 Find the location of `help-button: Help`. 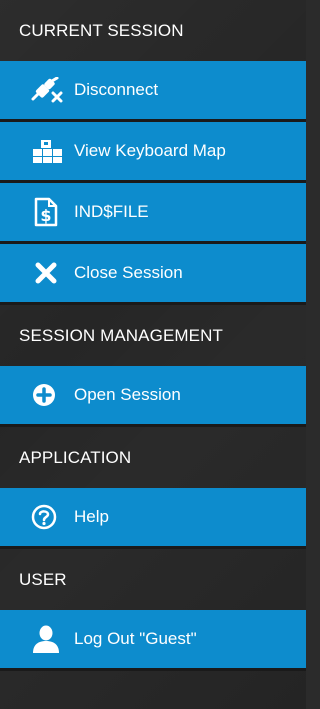

help-button: Help is located at coordinates (153, 518).